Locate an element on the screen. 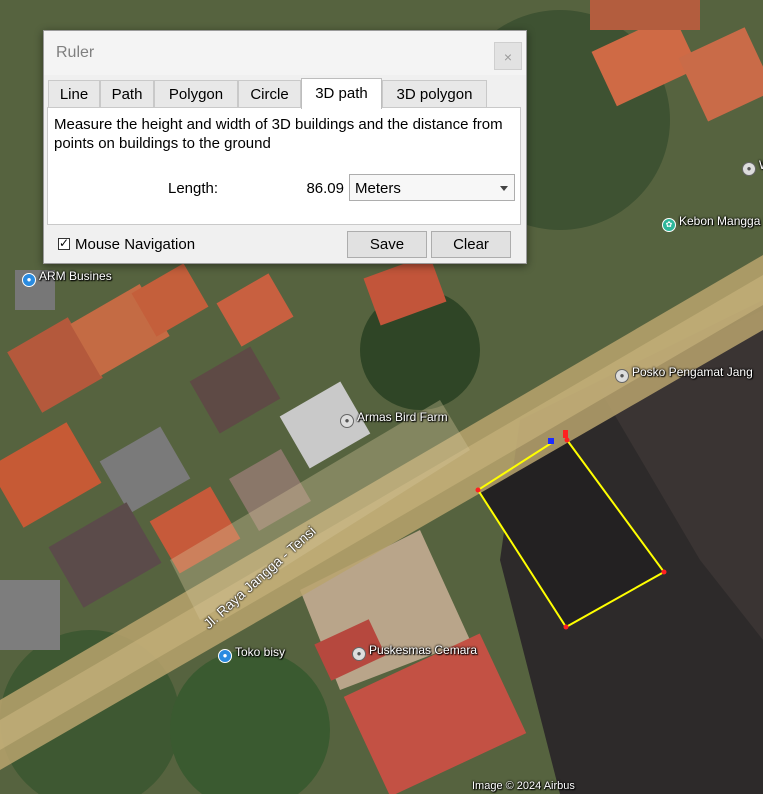 Image resolution: width=763 pixels, height=794 pixels. mouse-navigation-label: Mouse Navigation is located at coordinates (135, 244).